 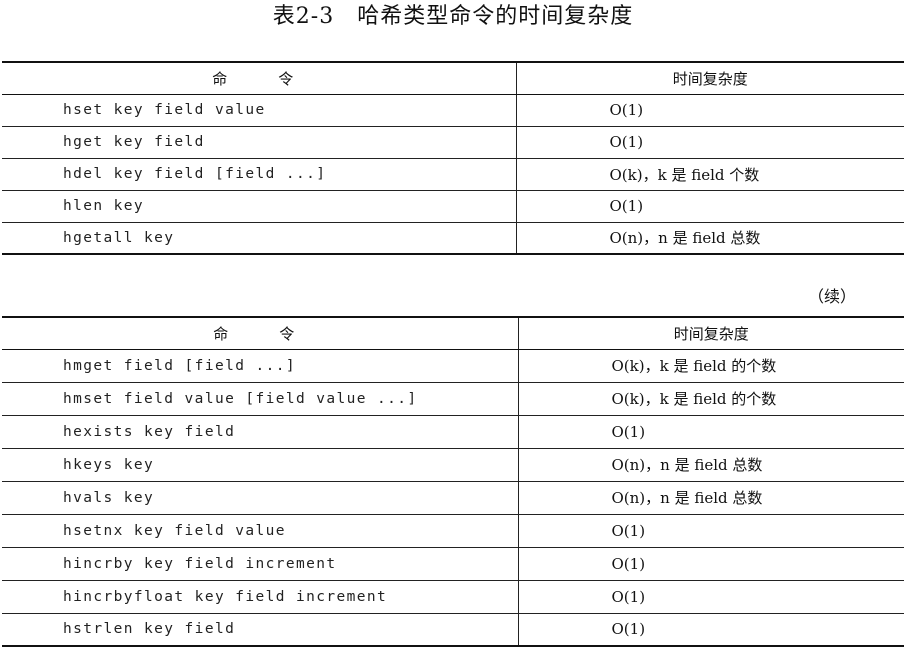 What do you see at coordinates (260, 432) in the screenshot?
I see `command-cell: hexists key field` at bounding box center [260, 432].